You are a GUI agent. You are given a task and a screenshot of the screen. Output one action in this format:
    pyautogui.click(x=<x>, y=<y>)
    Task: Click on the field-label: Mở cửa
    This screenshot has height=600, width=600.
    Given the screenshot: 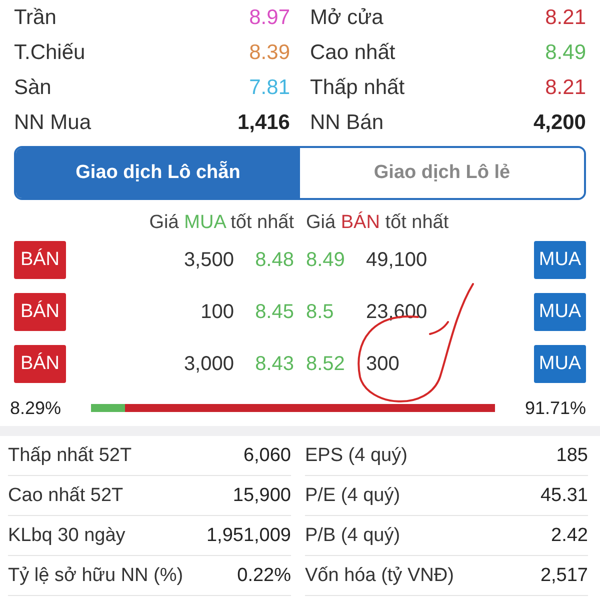 What is the action you would take?
    pyautogui.click(x=347, y=18)
    